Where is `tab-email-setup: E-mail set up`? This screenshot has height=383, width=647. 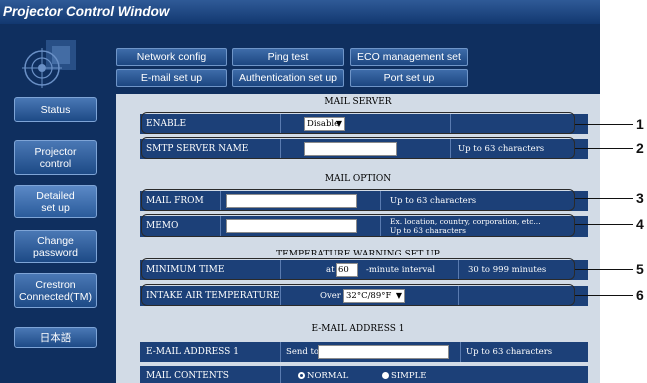
tab-email-setup: E-mail set up is located at coordinates (171, 78).